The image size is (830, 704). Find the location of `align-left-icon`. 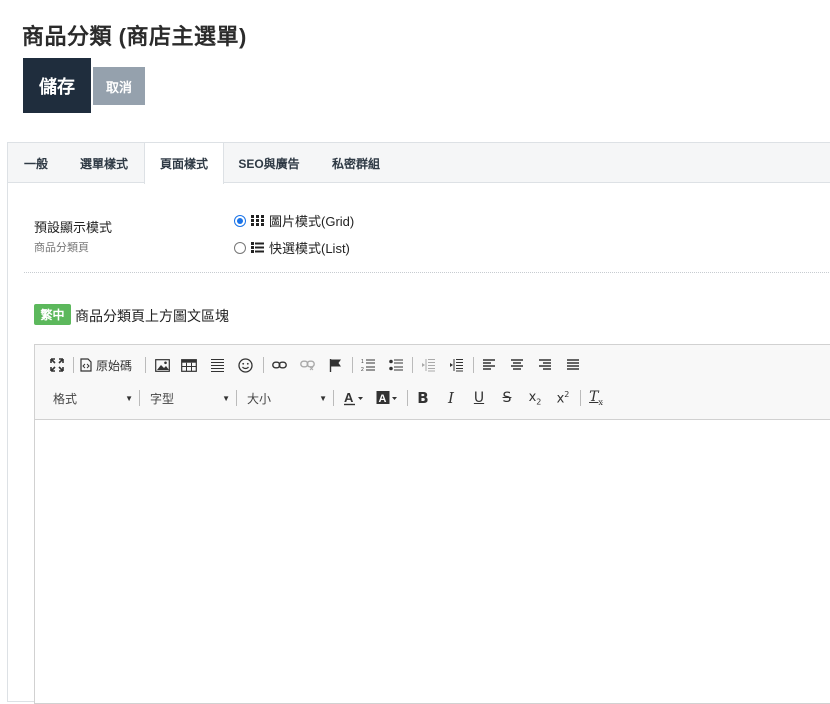

align-left-icon is located at coordinates (489, 365).